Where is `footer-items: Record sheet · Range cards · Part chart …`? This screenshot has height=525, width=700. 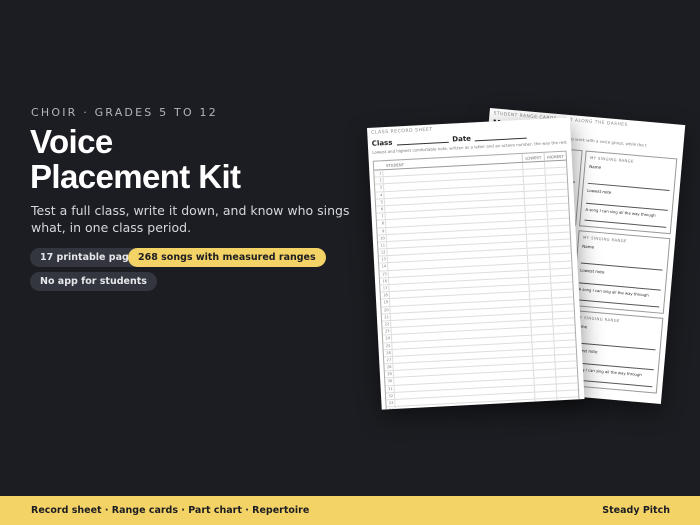 footer-items: Record sheet · Range cards · Part chart … is located at coordinates (170, 510).